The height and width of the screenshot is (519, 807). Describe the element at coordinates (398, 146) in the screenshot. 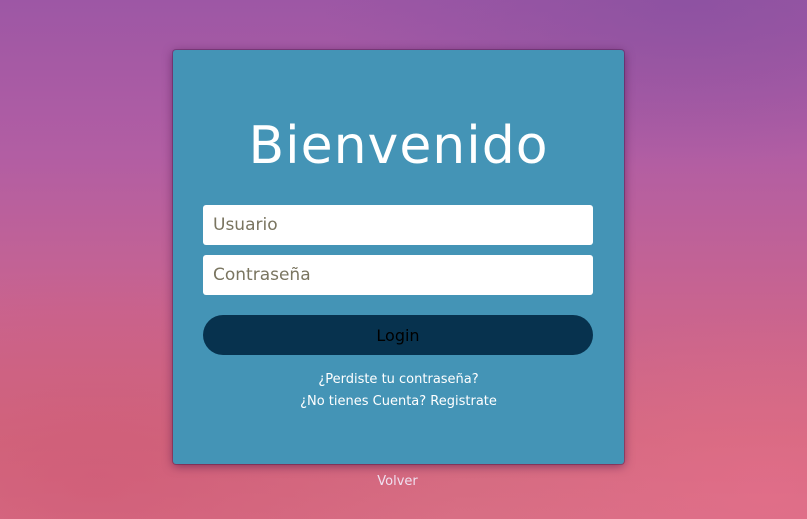

I see `page-title: Bienvenido` at that location.